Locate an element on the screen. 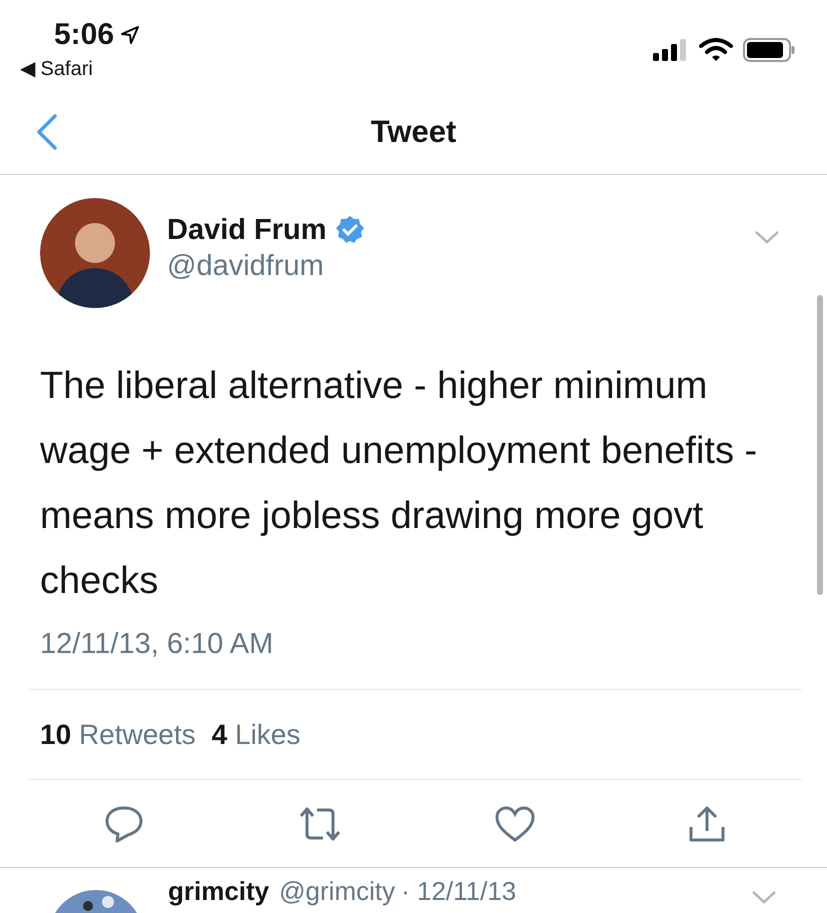 The height and width of the screenshot is (913, 827). engagement-count: 10 Retweets is located at coordinates (118, 735).